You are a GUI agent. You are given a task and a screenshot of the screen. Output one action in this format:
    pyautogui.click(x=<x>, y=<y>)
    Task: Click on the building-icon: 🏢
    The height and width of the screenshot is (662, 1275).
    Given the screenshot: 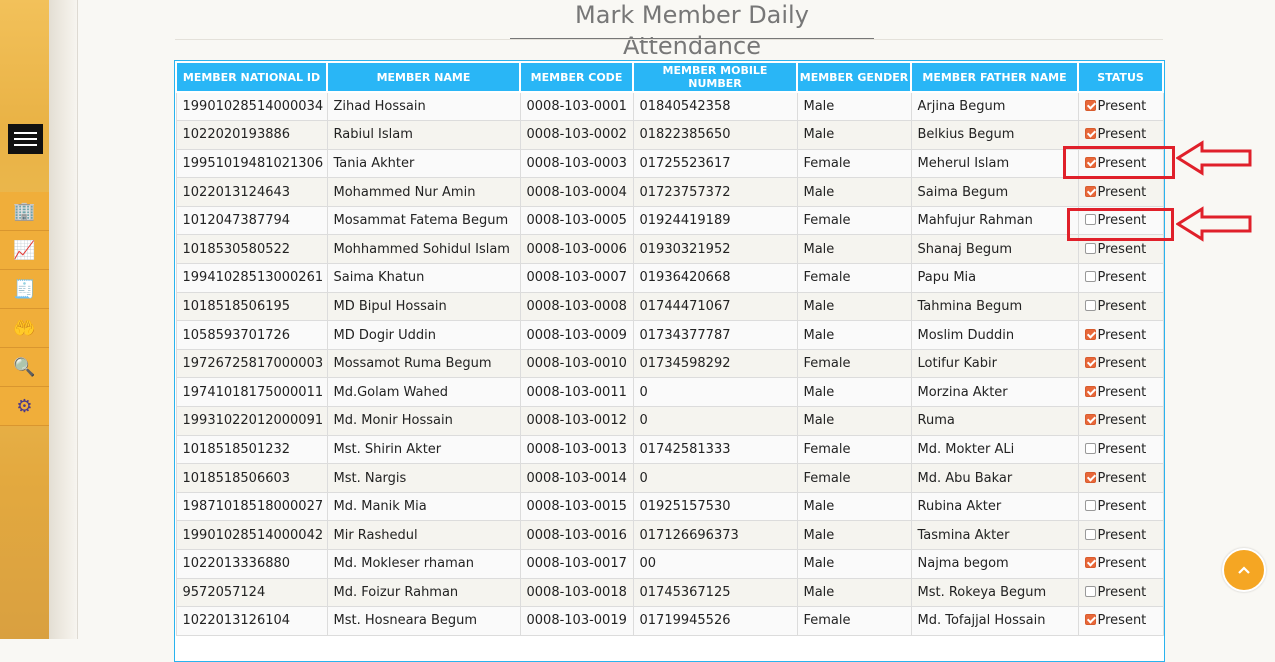 What is the action you would take?
    pyautogui.click(x=24, y=211)
    